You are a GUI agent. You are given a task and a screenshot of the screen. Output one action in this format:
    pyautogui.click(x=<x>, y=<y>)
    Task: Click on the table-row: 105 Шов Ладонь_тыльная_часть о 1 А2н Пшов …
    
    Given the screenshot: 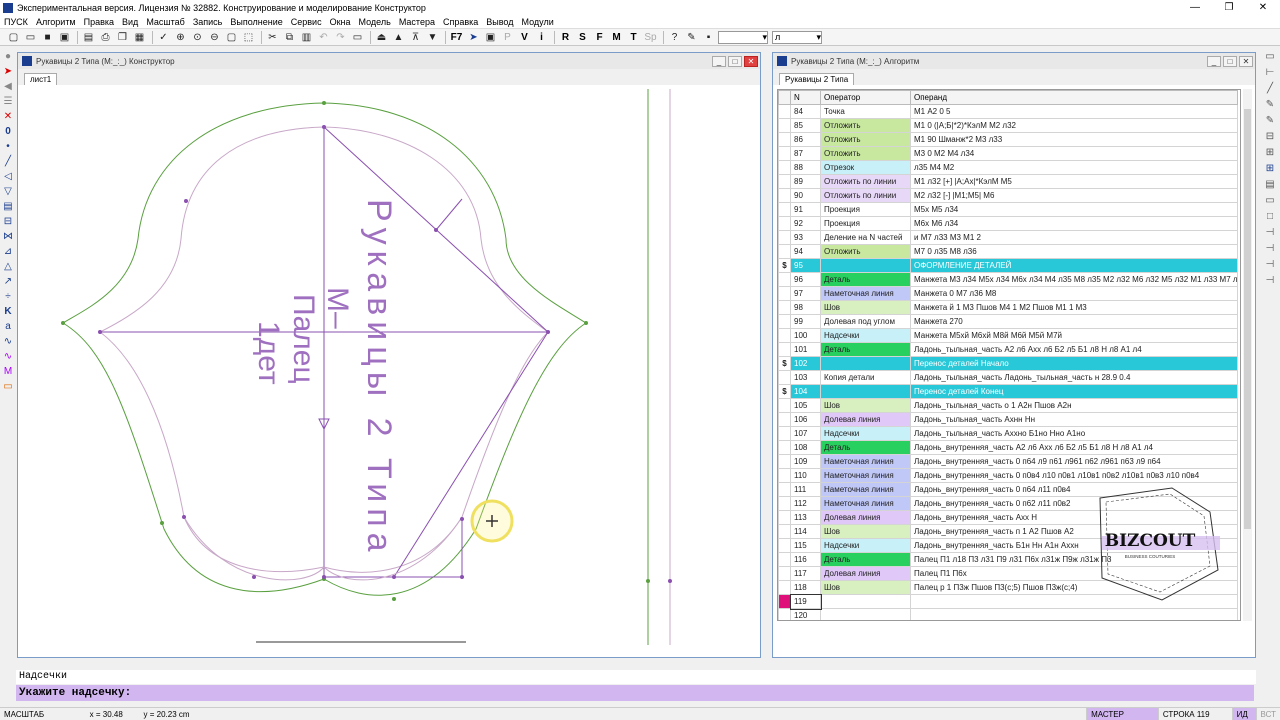 What is the action you would take?
    pyautogui.click(x=1008, y=405)
    